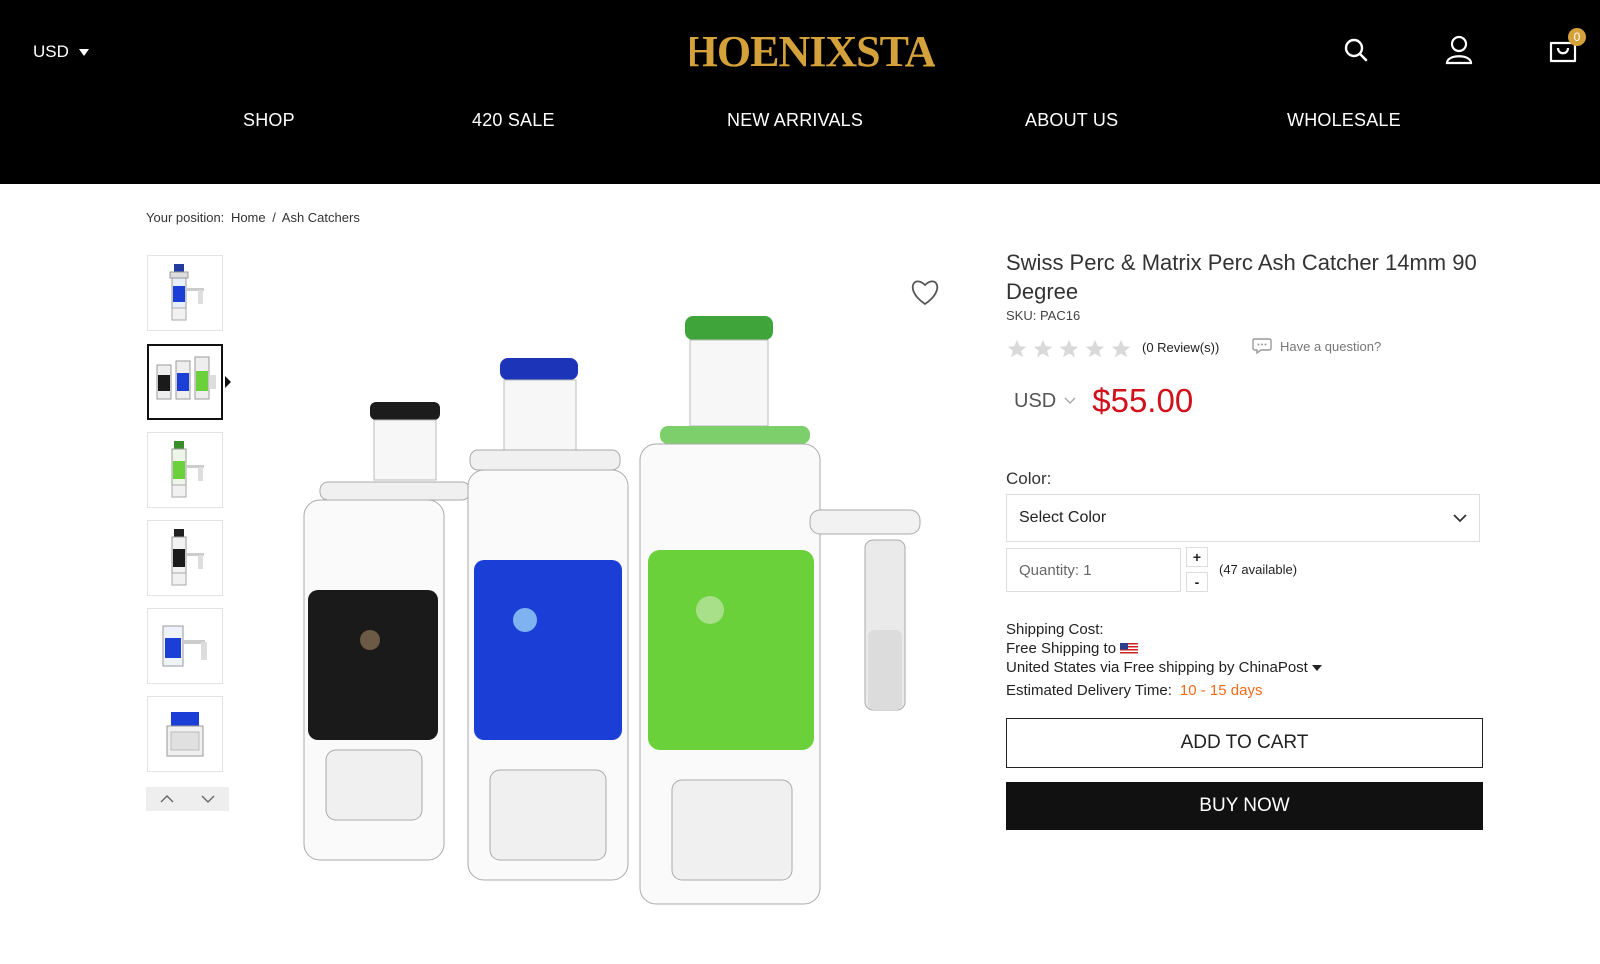  I want to click on price-currency-selector: USD, so click(1045, 401).